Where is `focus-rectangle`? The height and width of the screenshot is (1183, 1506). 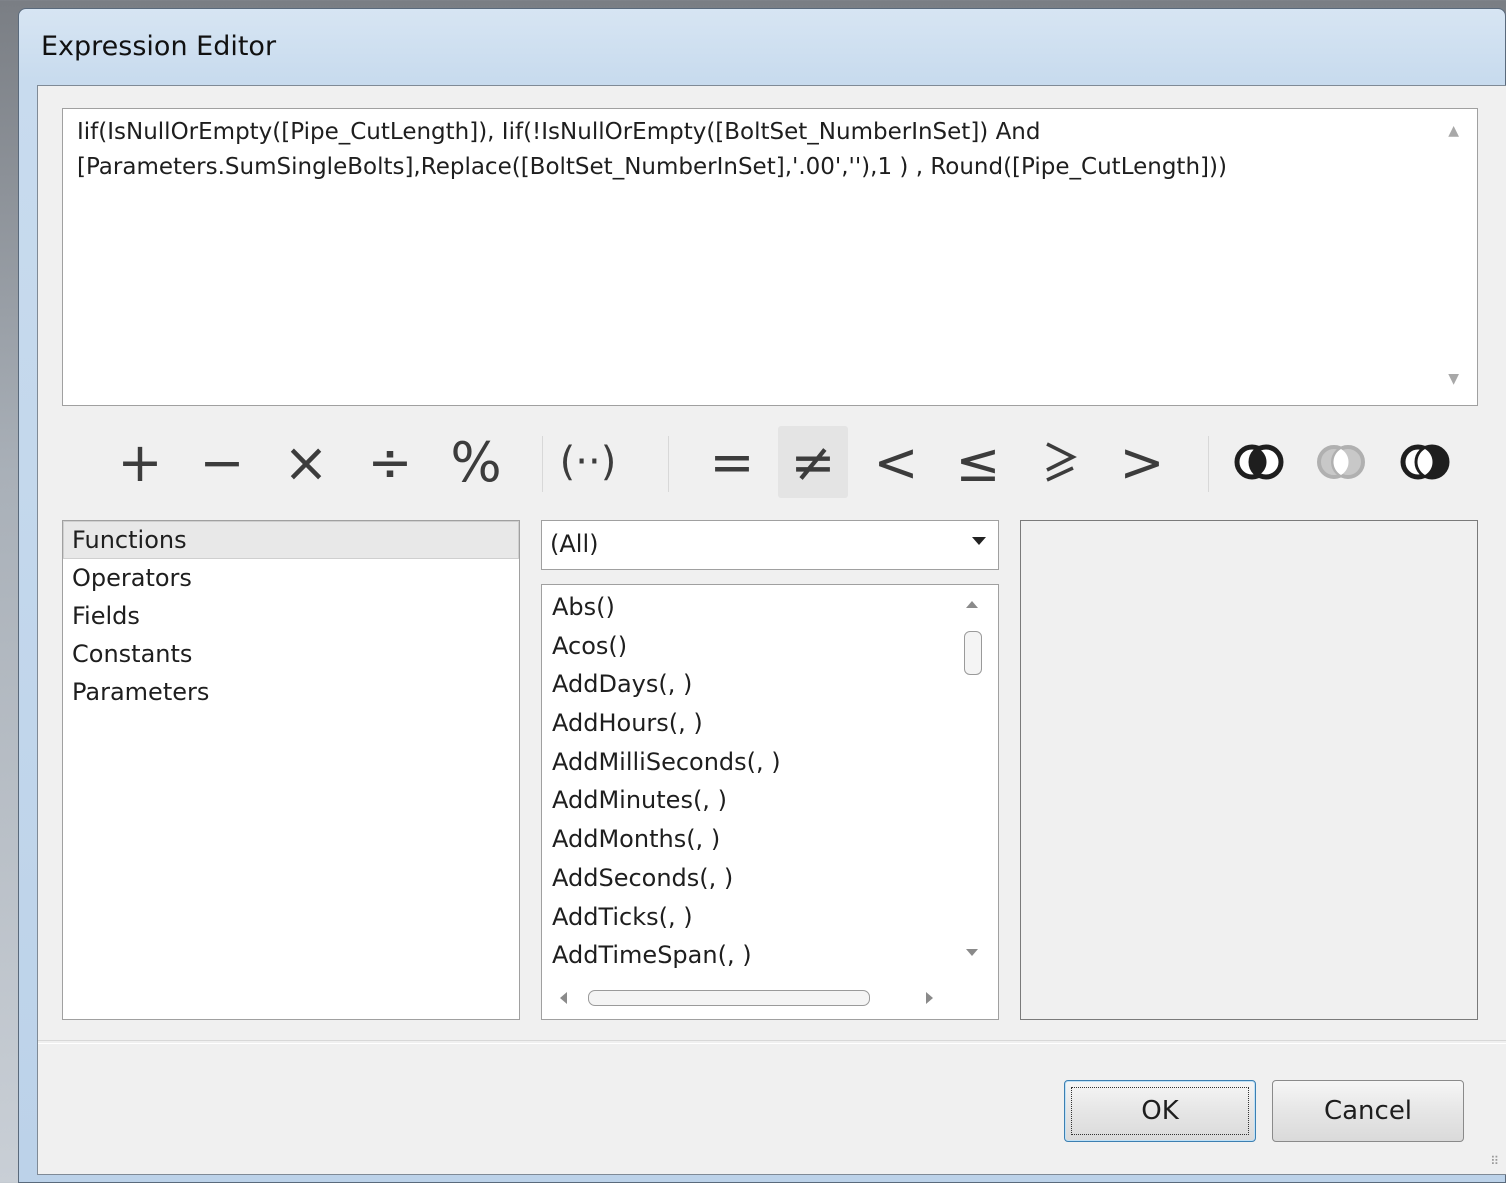
focus-rectangle is located at coordinates (1160, 1111).